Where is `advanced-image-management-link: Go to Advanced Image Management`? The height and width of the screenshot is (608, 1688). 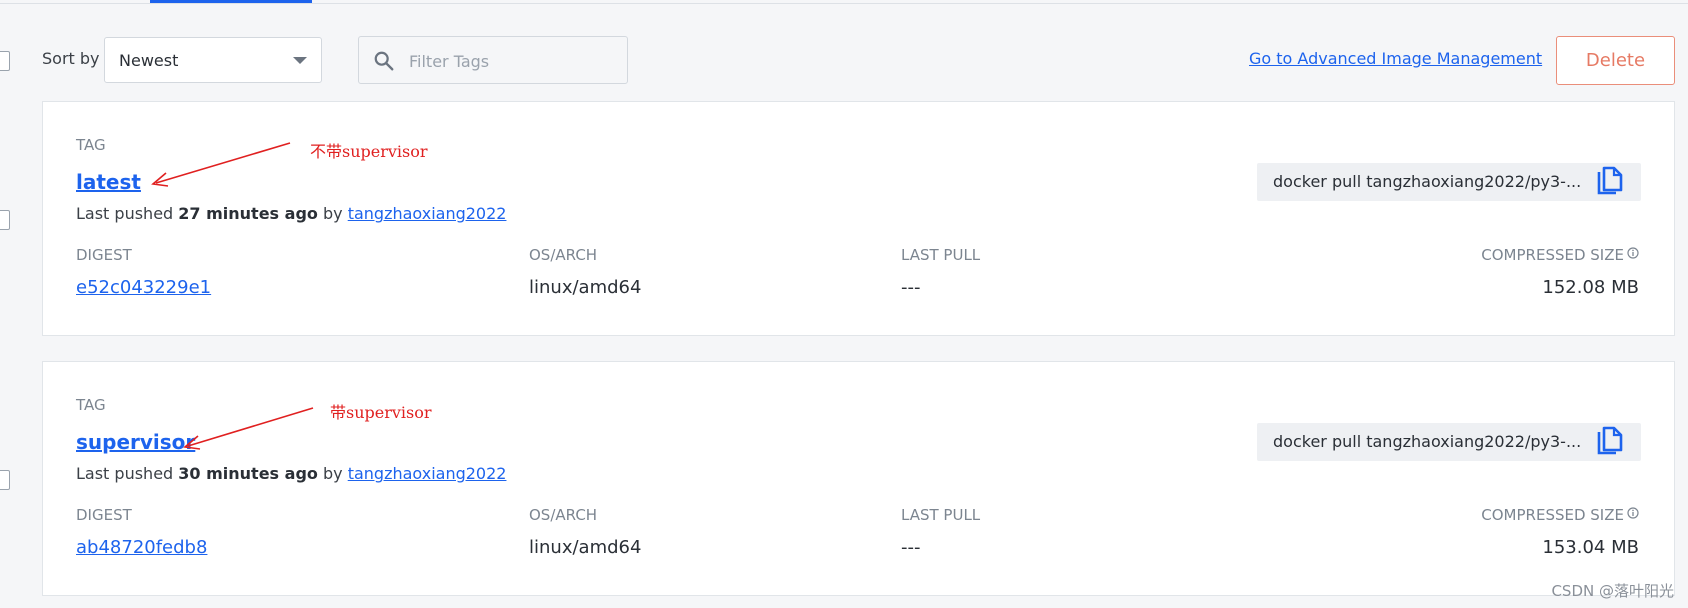 advanced-image-management-link: Go to Advanced Image Management is located at coordinates (1395, 58).